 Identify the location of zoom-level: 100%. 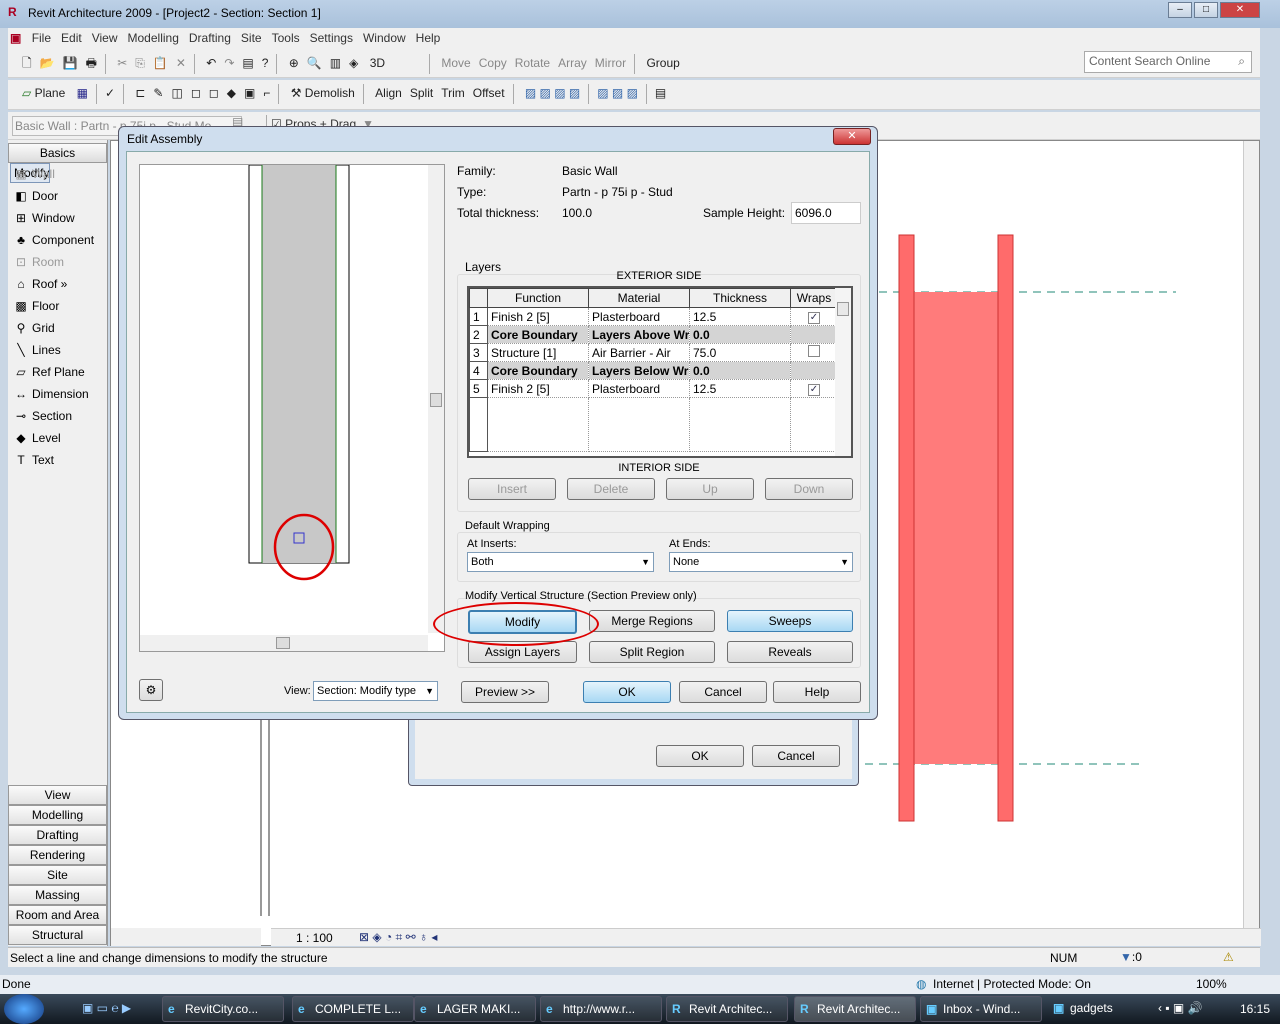
(1211, 984).